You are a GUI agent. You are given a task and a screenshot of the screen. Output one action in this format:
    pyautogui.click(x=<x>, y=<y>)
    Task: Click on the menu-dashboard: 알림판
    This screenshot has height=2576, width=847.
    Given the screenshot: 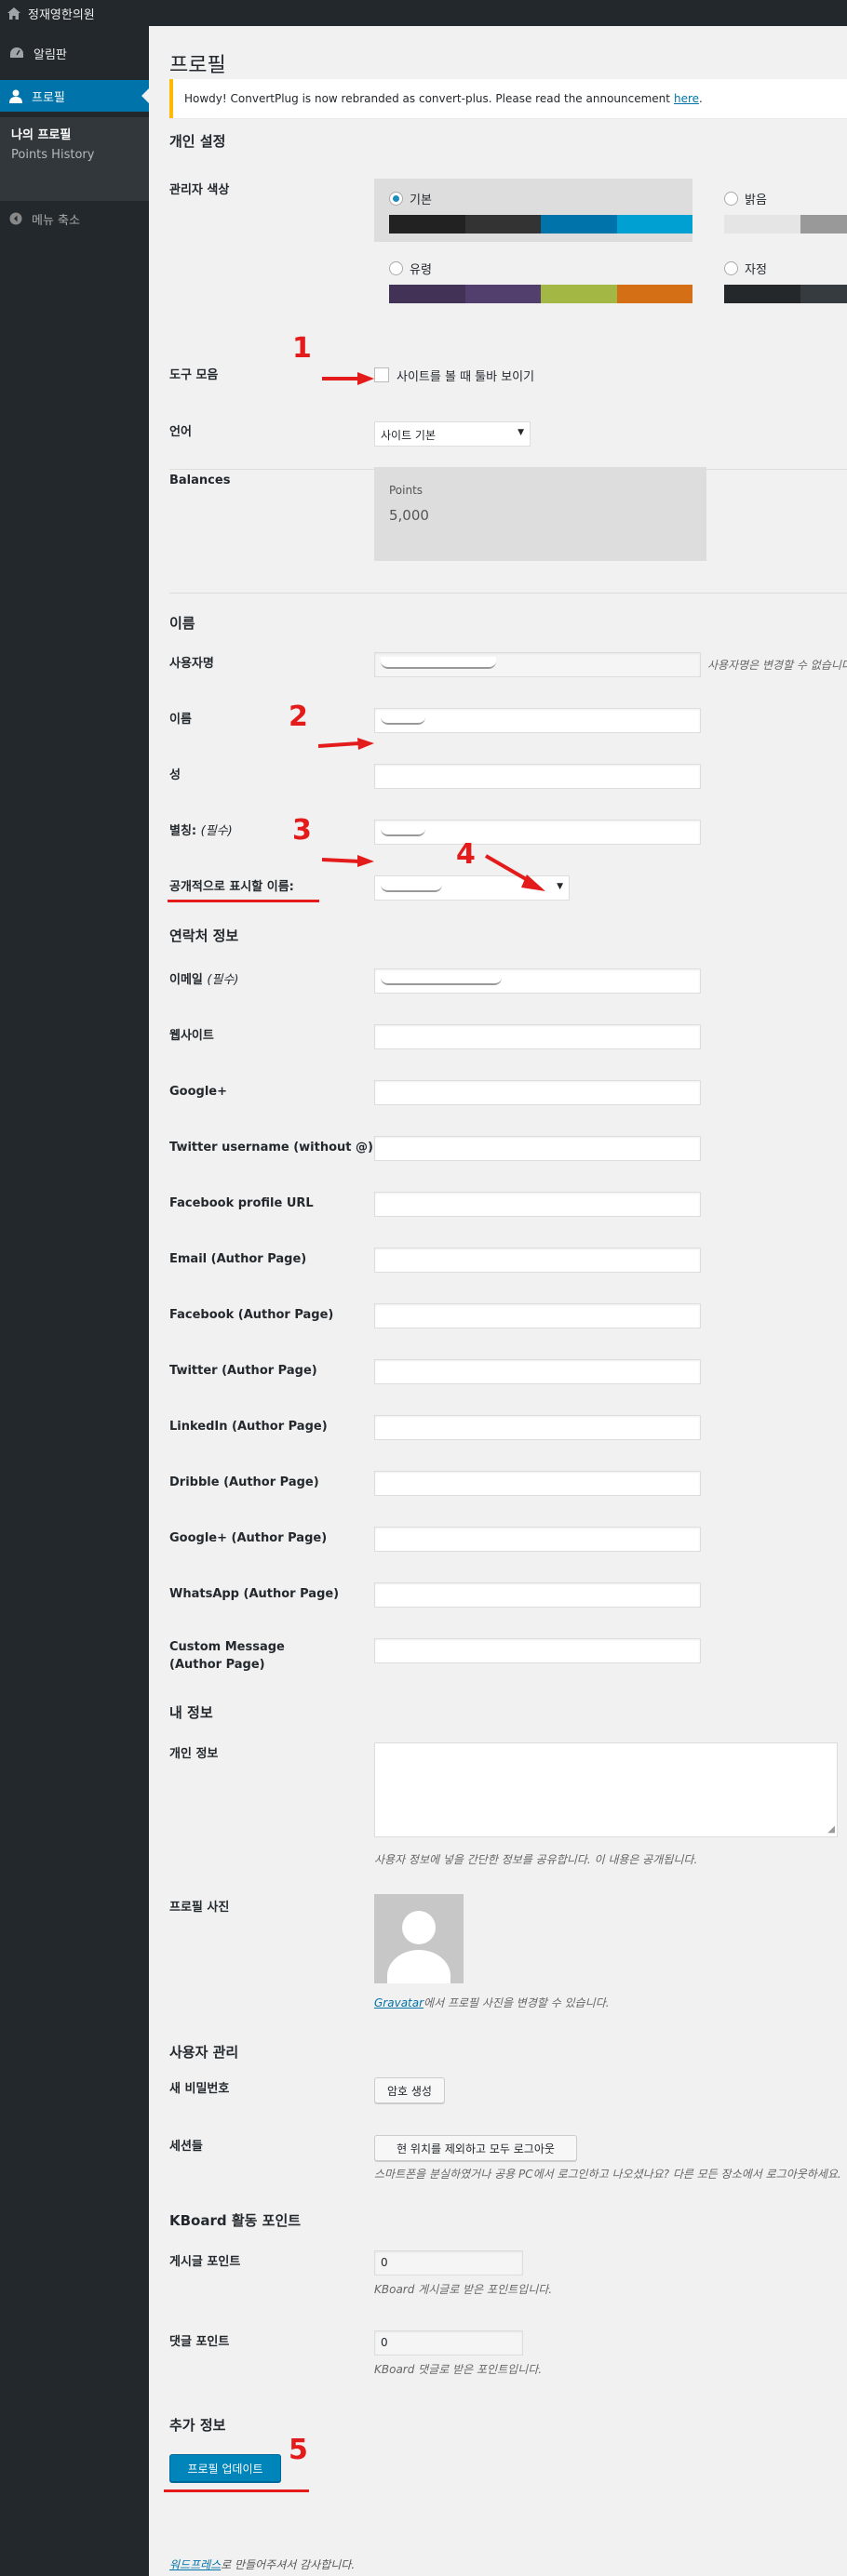 What is the action you would take?
    pyautogui.click(x=74, y=53)
    